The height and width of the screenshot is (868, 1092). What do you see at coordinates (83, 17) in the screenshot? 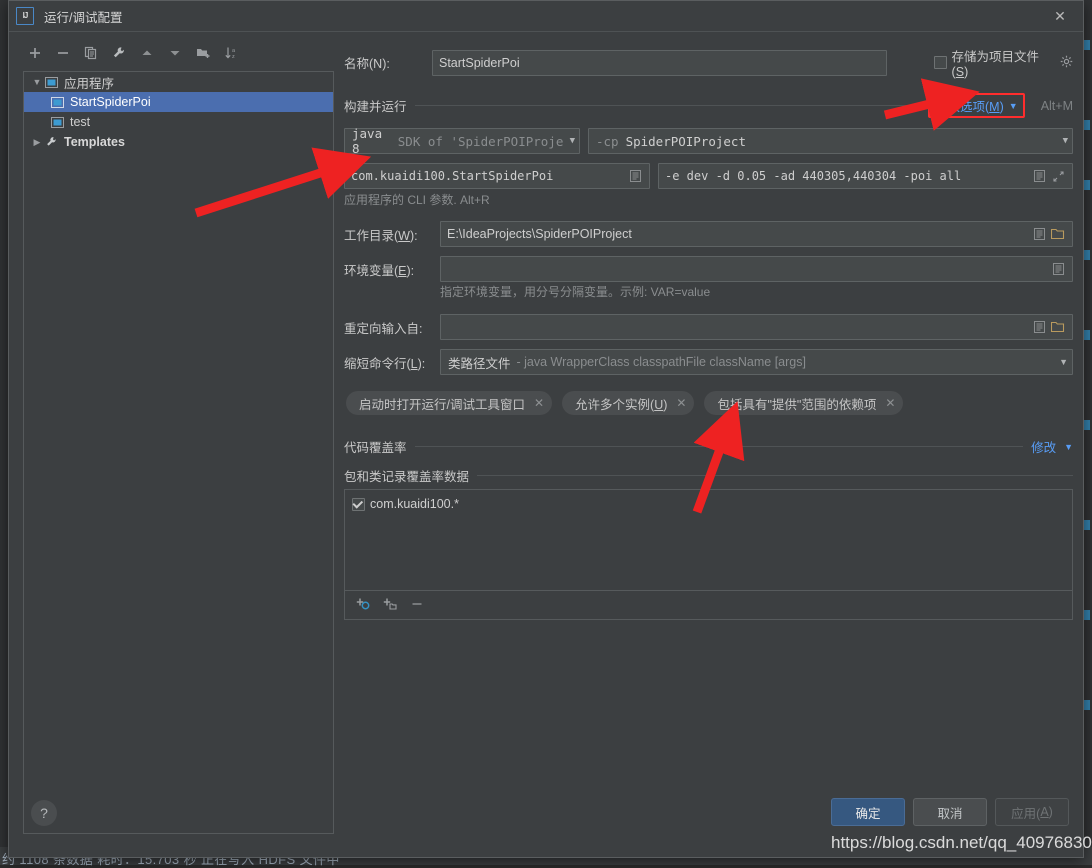
I see `dialog-title: 运行/调试配置` at bounding box center [83, 17].